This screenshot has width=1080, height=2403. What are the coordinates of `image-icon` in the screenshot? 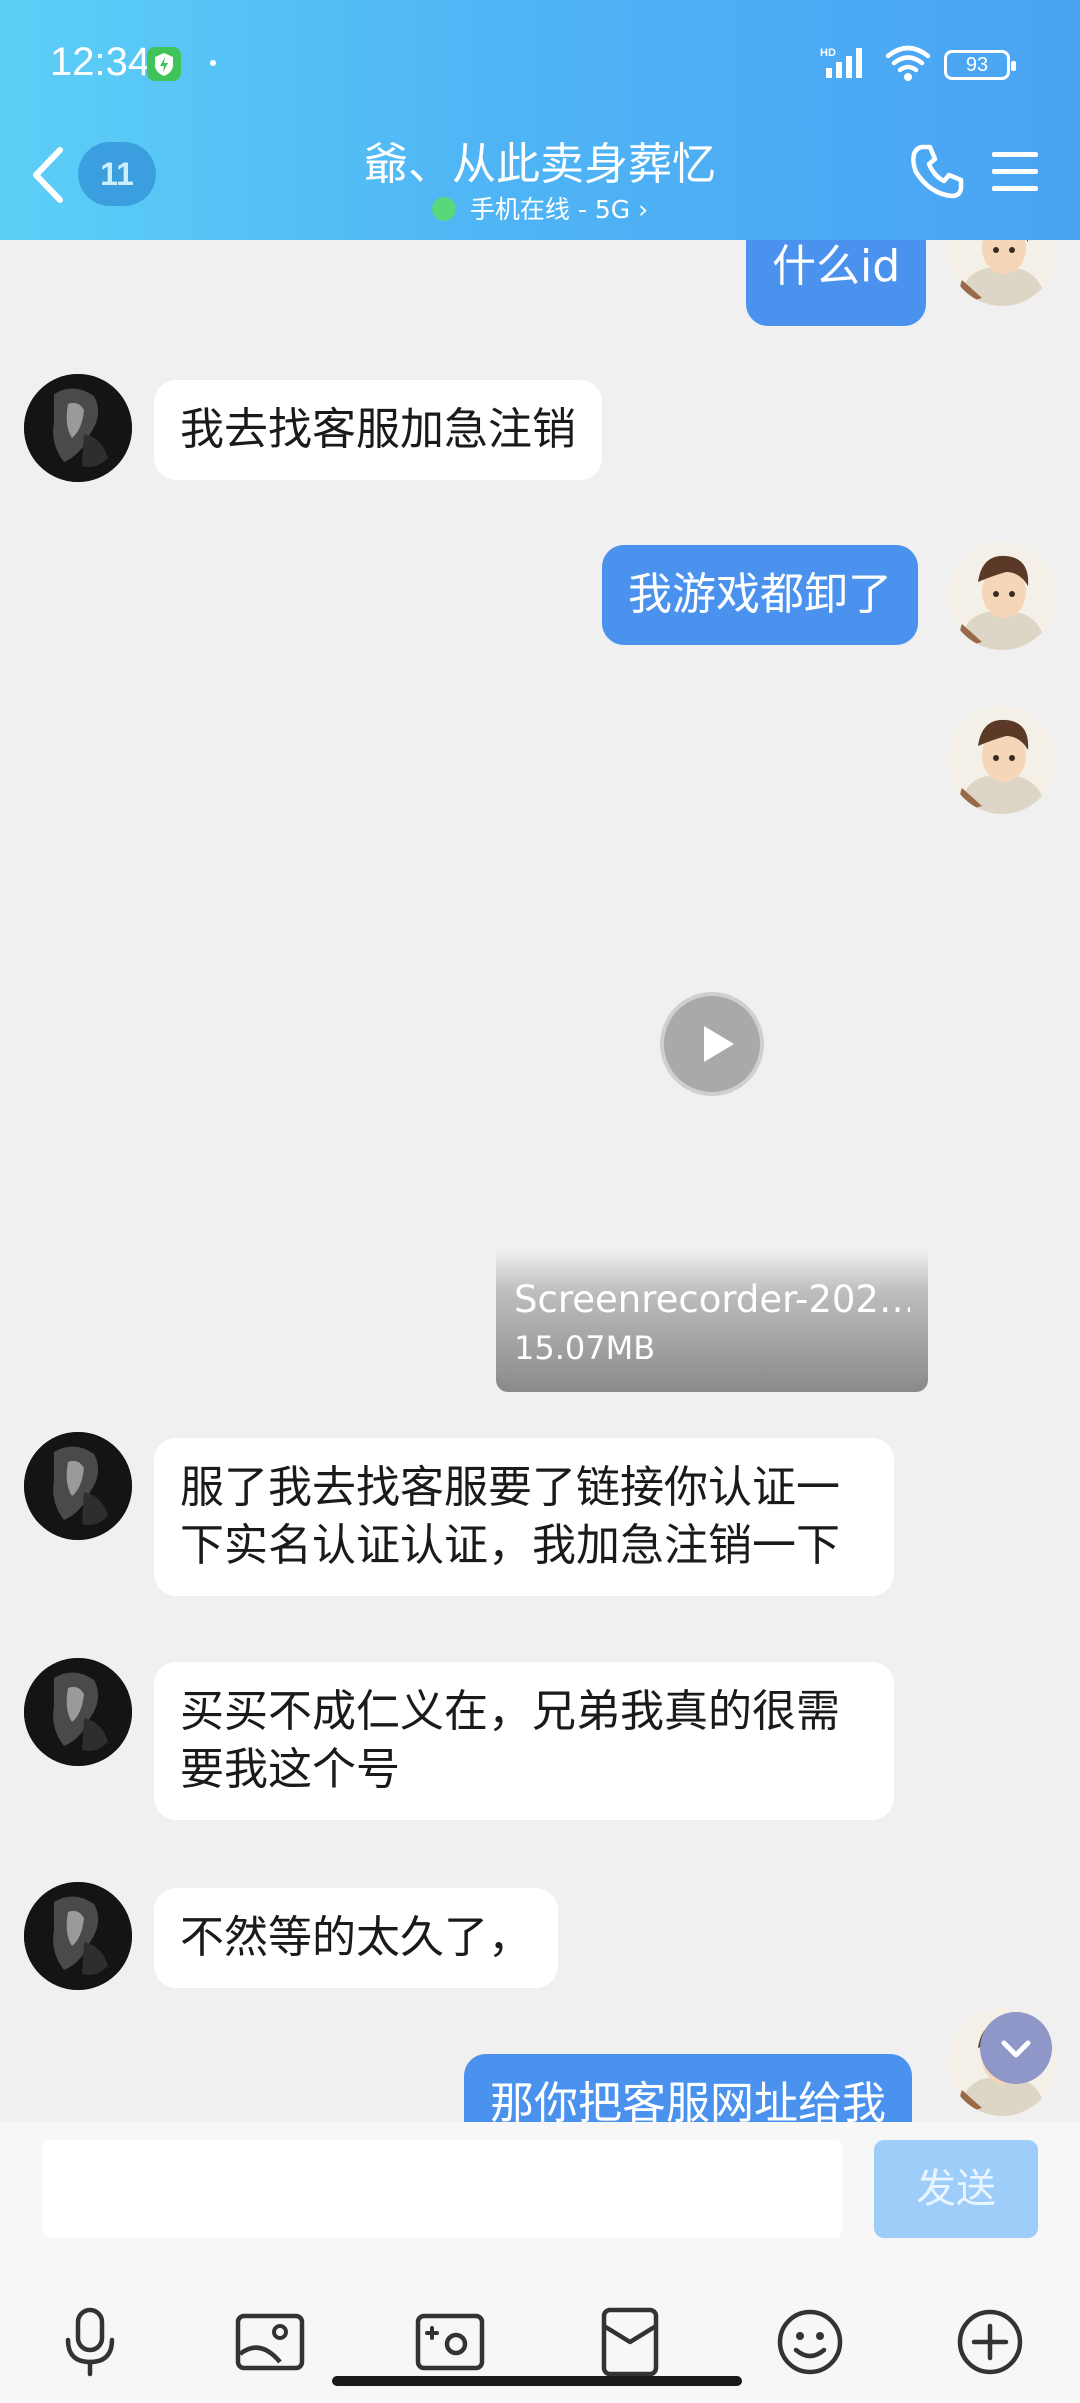 It's located at (270, 2342).